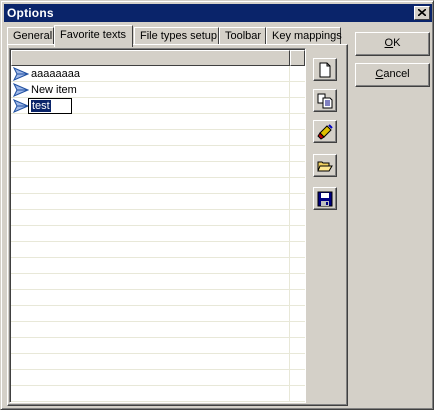 The width and height of the screenshot is (434, 410). I want to click on tab-label: General, so click(33, 36).